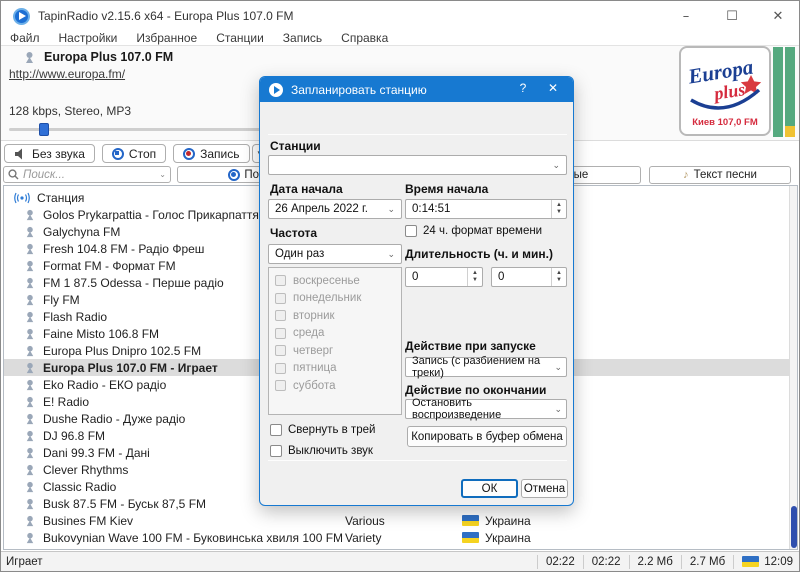 The height and width of the screenshot is (572, 800). What do you see at coordinates (124, 248) in the screenshot?
I see `station-name: Fresh 104.8 FM - Радіо Фреш` at bounding box center [124, 248].